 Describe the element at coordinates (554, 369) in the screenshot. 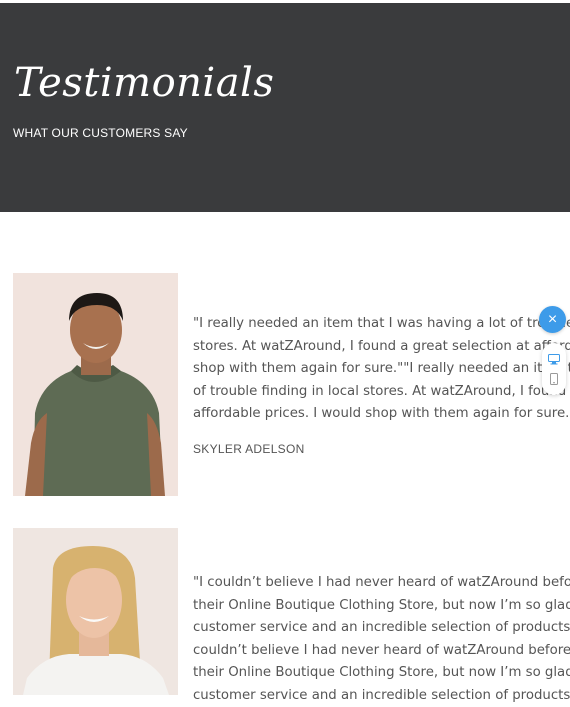

I see `device-switcher` at that location.